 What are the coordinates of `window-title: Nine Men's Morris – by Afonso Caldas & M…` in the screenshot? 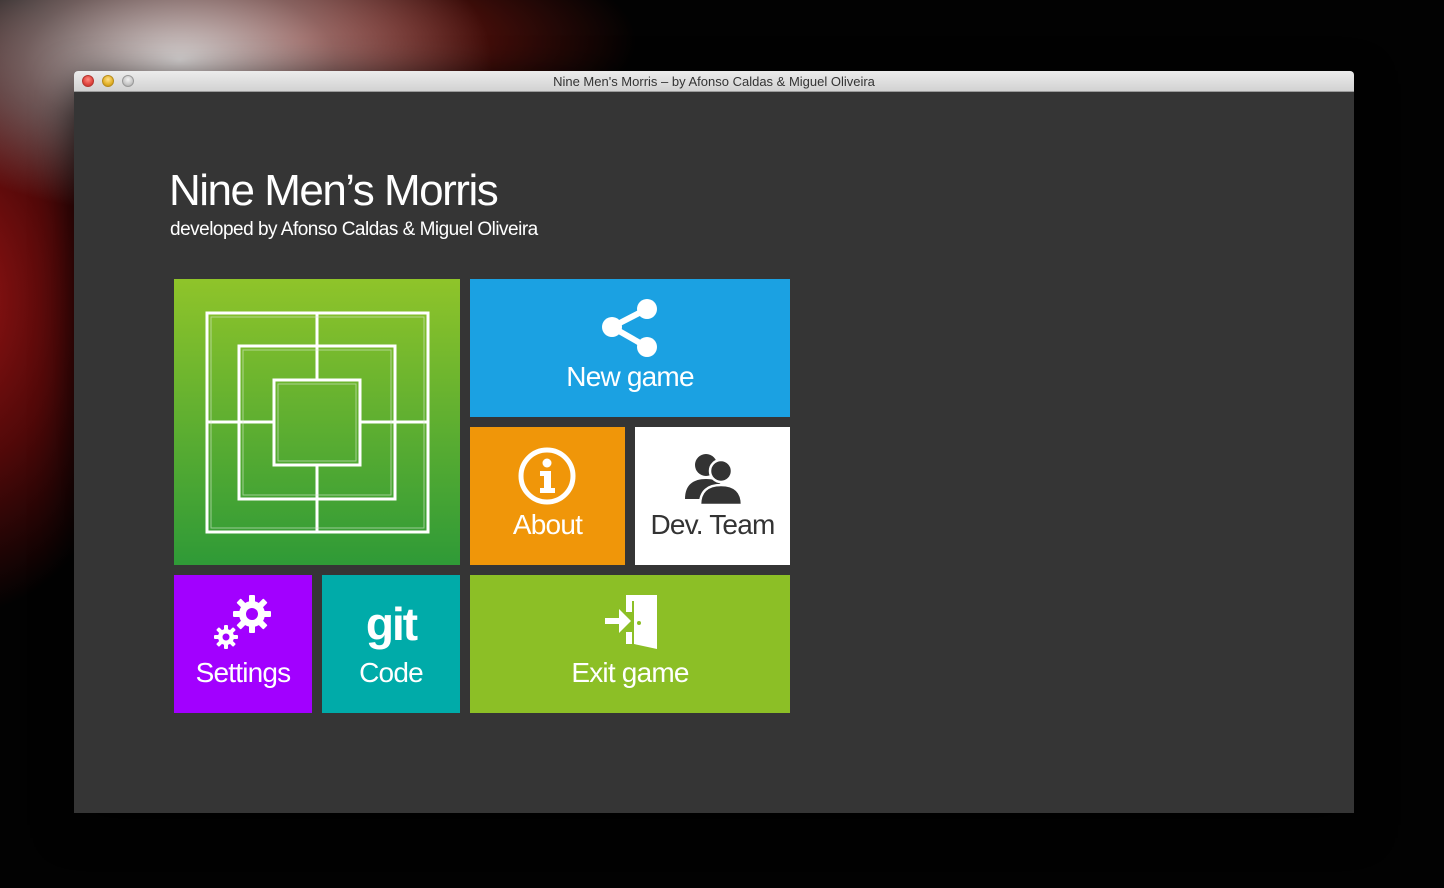 It's located at (714, 81).